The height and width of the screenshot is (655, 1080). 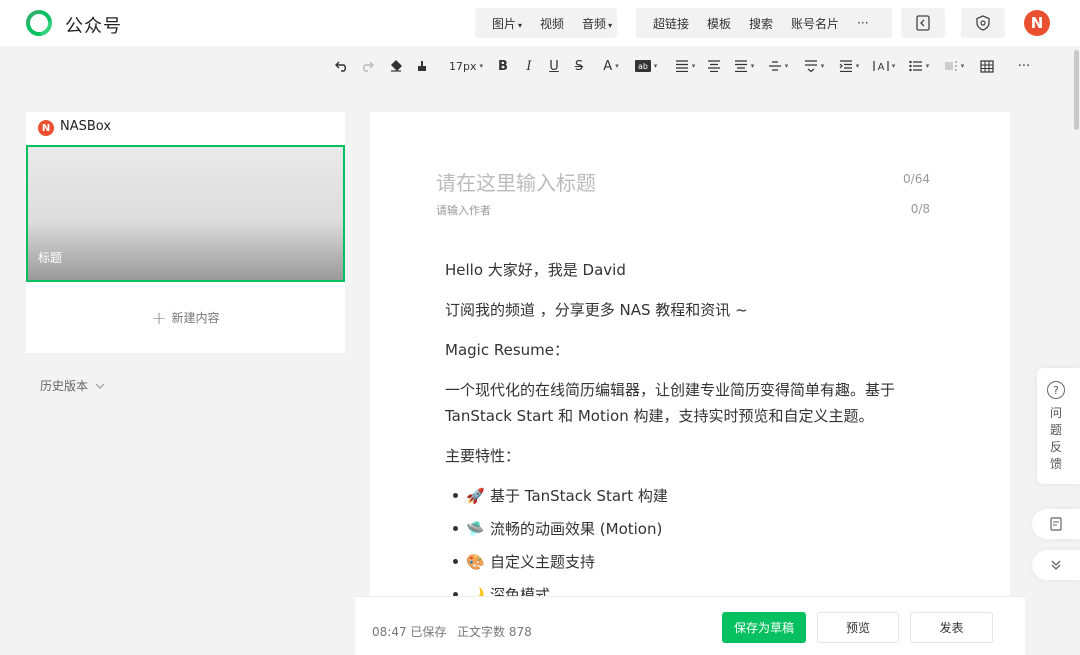 I want to click on tools-group: 超链接 模板 搜索 账号名片 ···, so click(x=764, y=23).